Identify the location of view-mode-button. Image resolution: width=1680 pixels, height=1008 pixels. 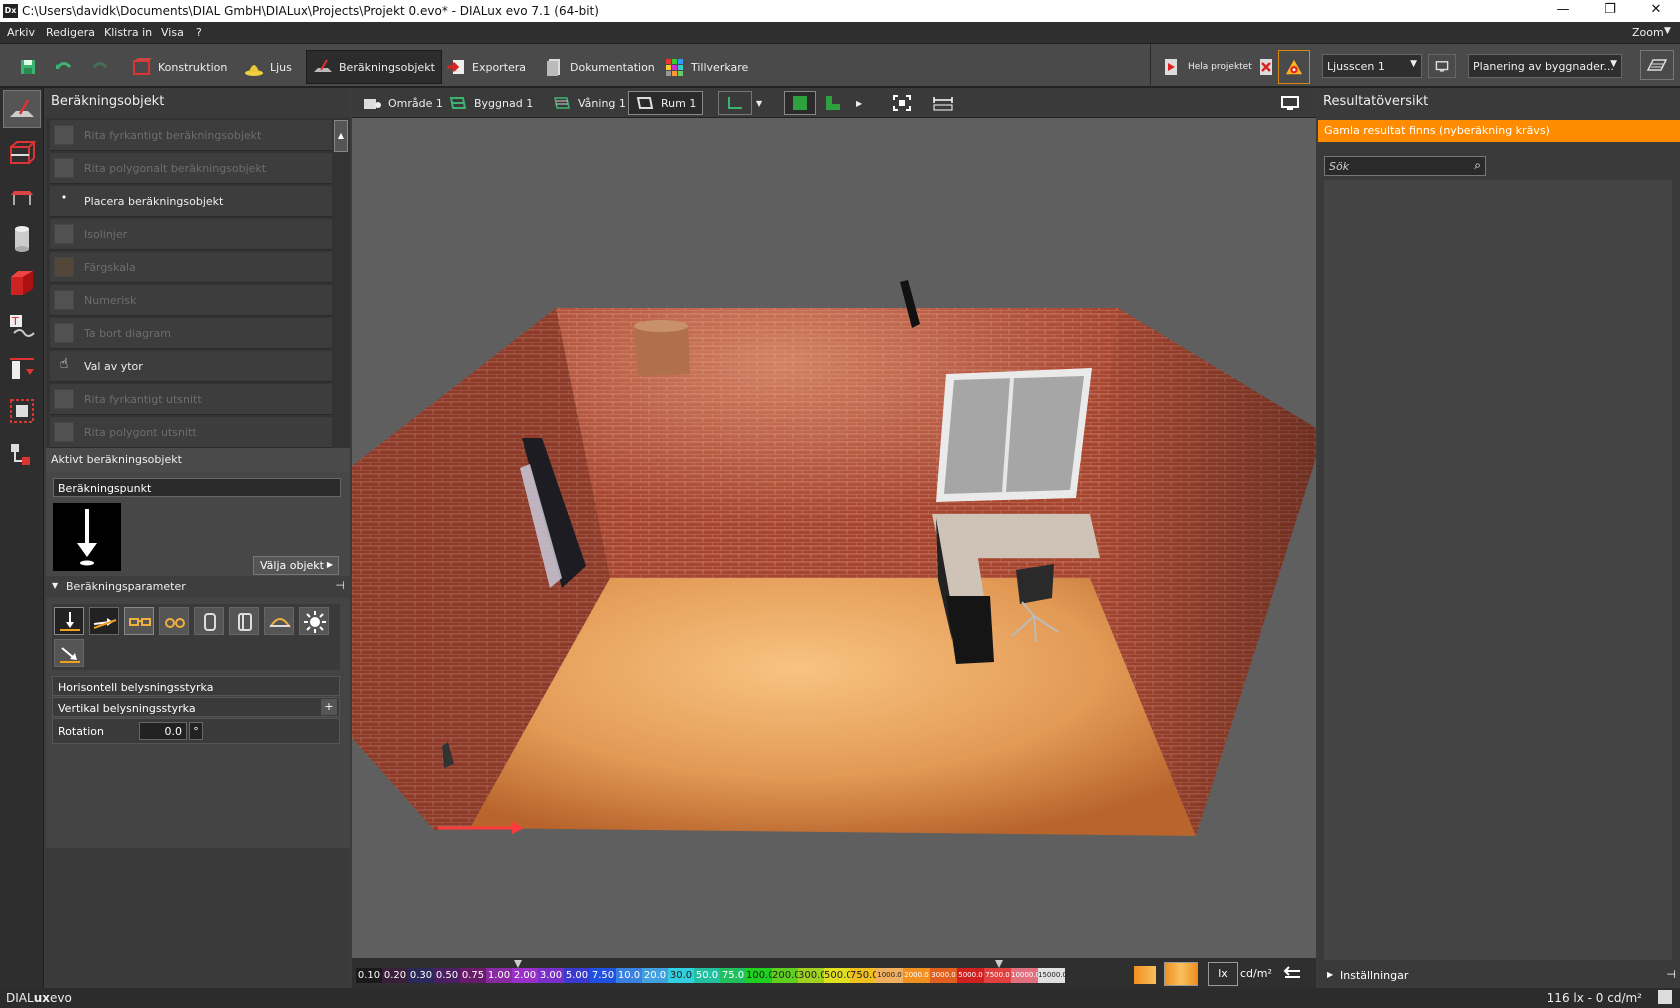
(1657, 65).